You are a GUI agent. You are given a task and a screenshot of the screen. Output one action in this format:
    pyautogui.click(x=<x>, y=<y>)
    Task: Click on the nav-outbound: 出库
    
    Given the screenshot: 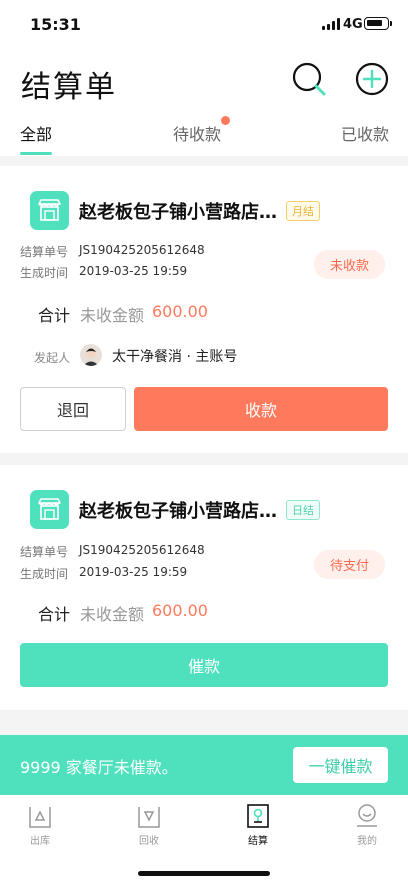 What is the action you would take?
    pyautogui.click(x=40, y=827)
    